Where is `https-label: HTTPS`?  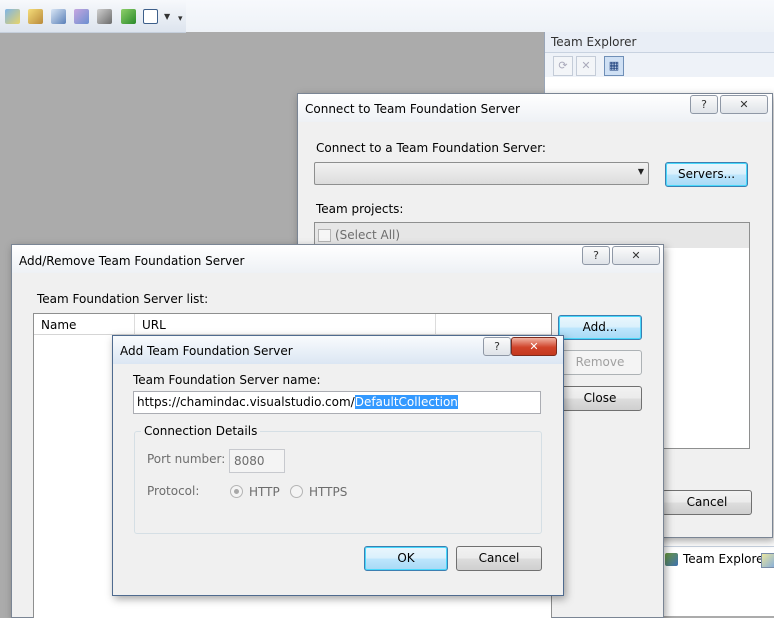
https-label: HTTPS is located at coordinates (328, 492).